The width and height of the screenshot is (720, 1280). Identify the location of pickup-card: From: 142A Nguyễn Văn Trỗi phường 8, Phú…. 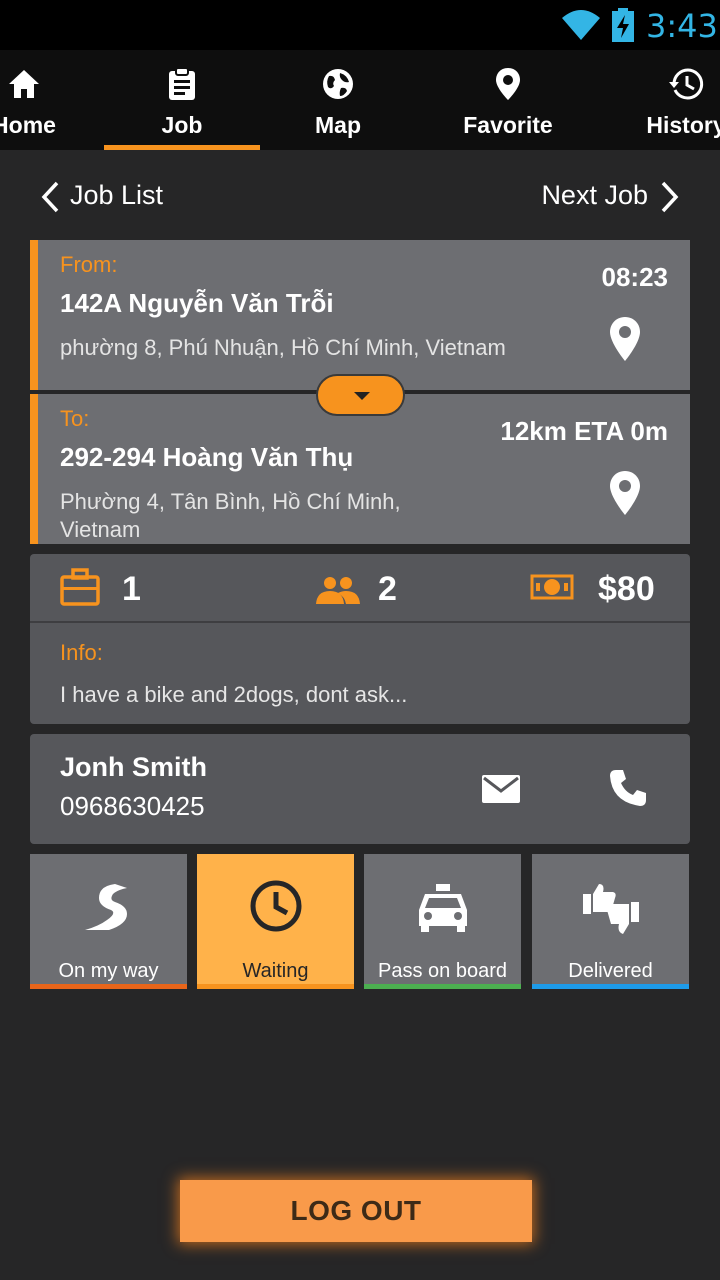
(360, 315).